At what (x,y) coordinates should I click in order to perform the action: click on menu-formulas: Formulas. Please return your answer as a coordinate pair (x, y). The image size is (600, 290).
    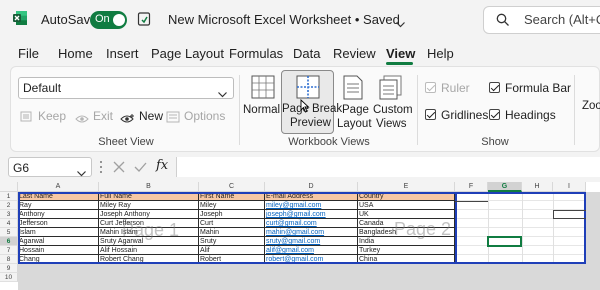
    Looking at the image, I should click on (256, 53).